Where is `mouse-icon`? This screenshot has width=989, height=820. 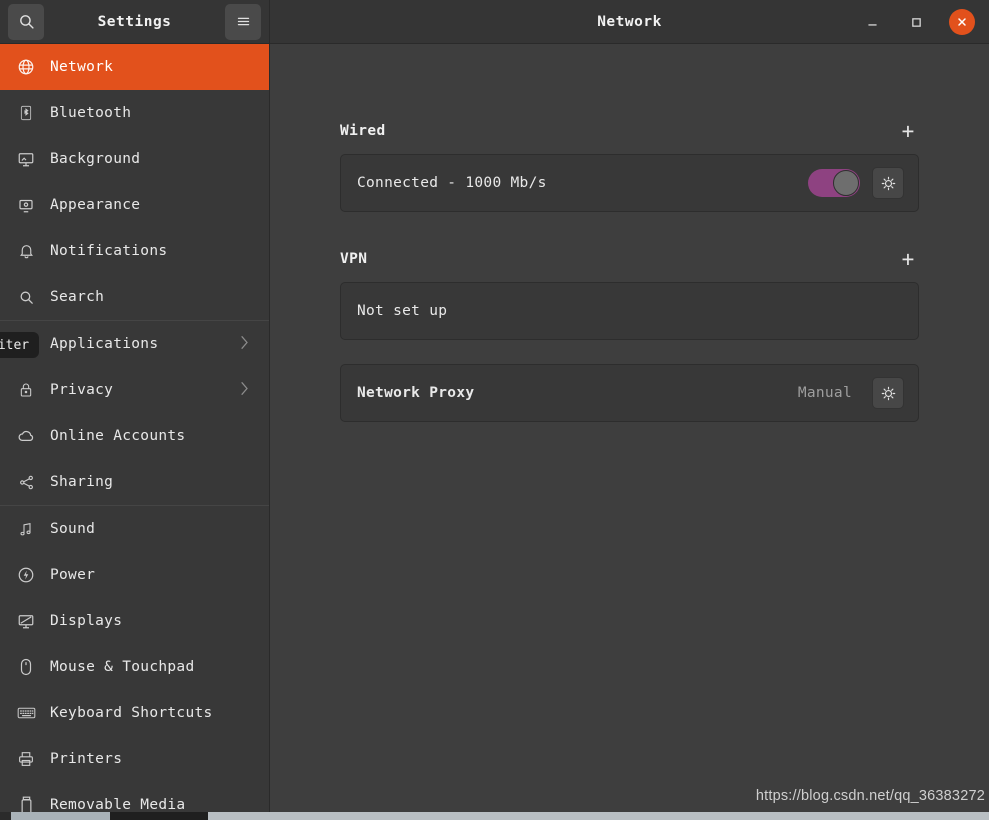 mouse-icon is located at coordinates (26, 667).